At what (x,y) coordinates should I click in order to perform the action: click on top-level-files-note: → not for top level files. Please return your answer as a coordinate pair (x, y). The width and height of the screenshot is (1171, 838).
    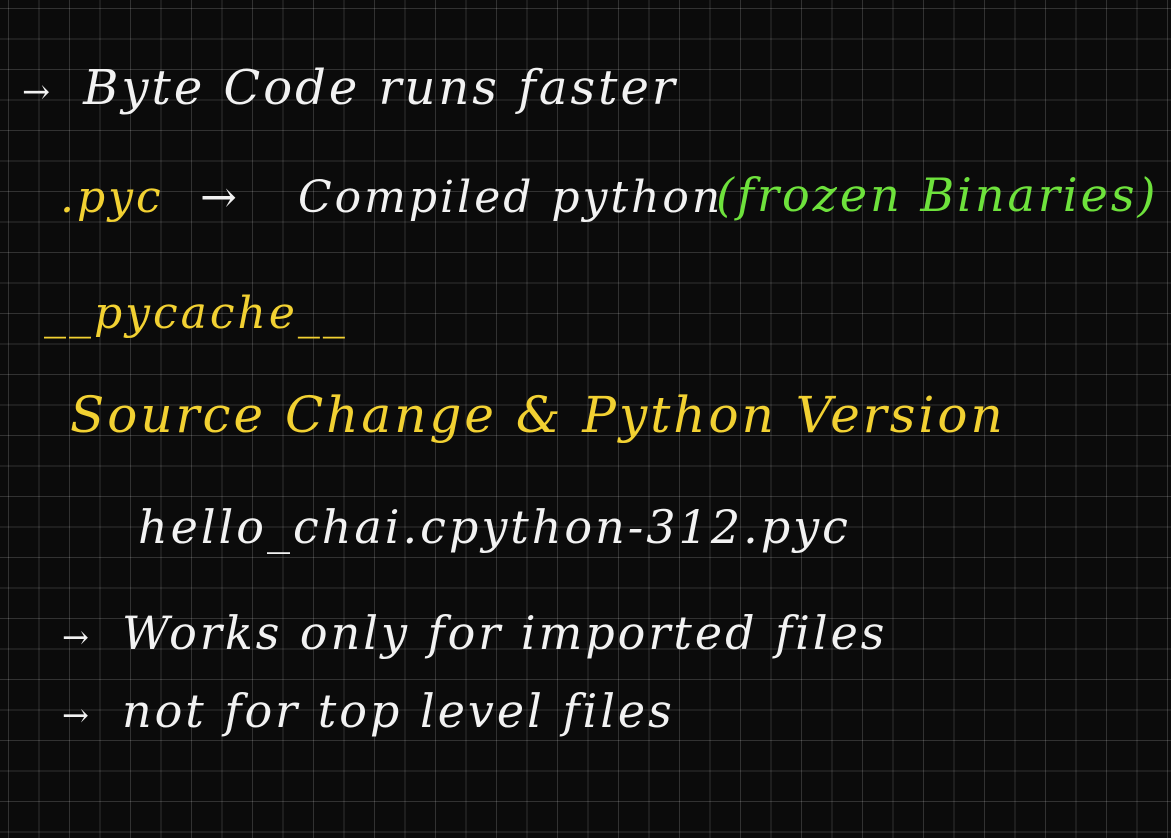
    Looking at the image, I should click on (368, 711).